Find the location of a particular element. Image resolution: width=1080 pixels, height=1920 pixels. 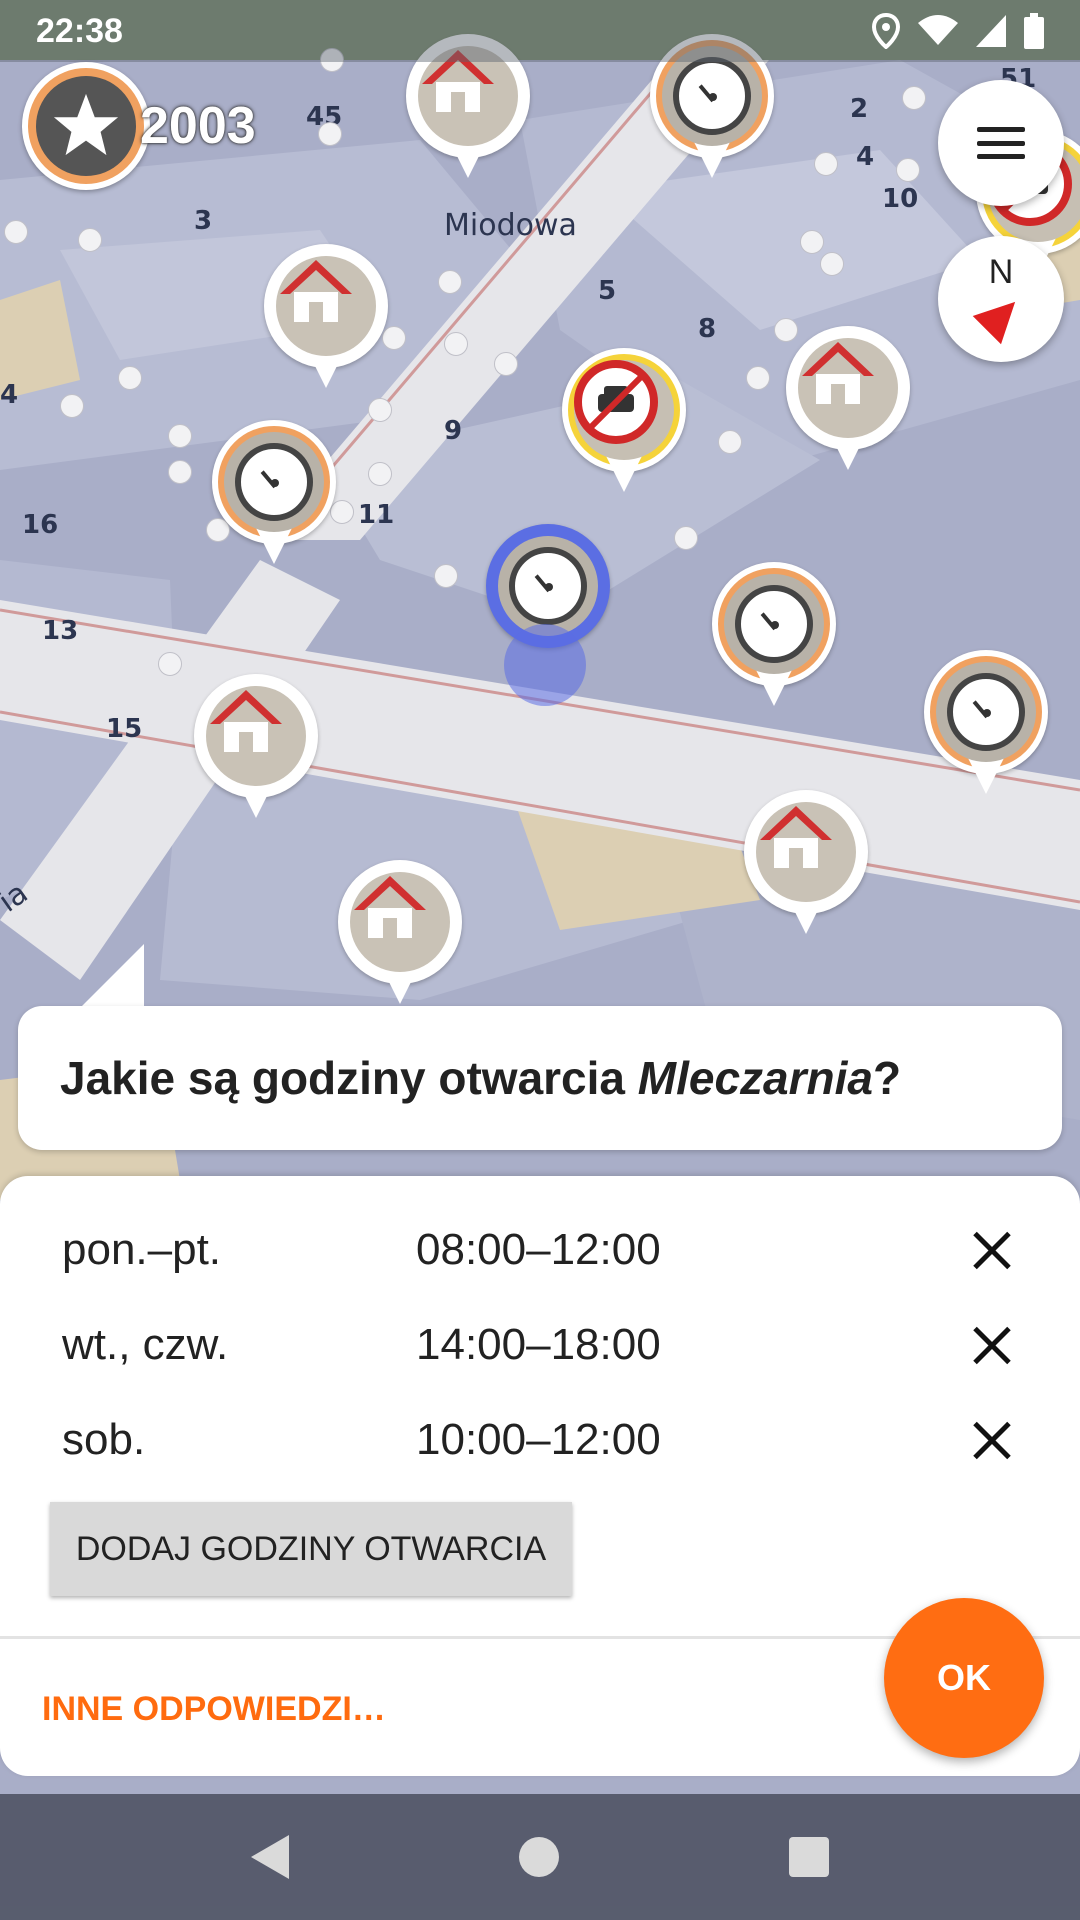

status-icons is located at coordinates (958, 31).